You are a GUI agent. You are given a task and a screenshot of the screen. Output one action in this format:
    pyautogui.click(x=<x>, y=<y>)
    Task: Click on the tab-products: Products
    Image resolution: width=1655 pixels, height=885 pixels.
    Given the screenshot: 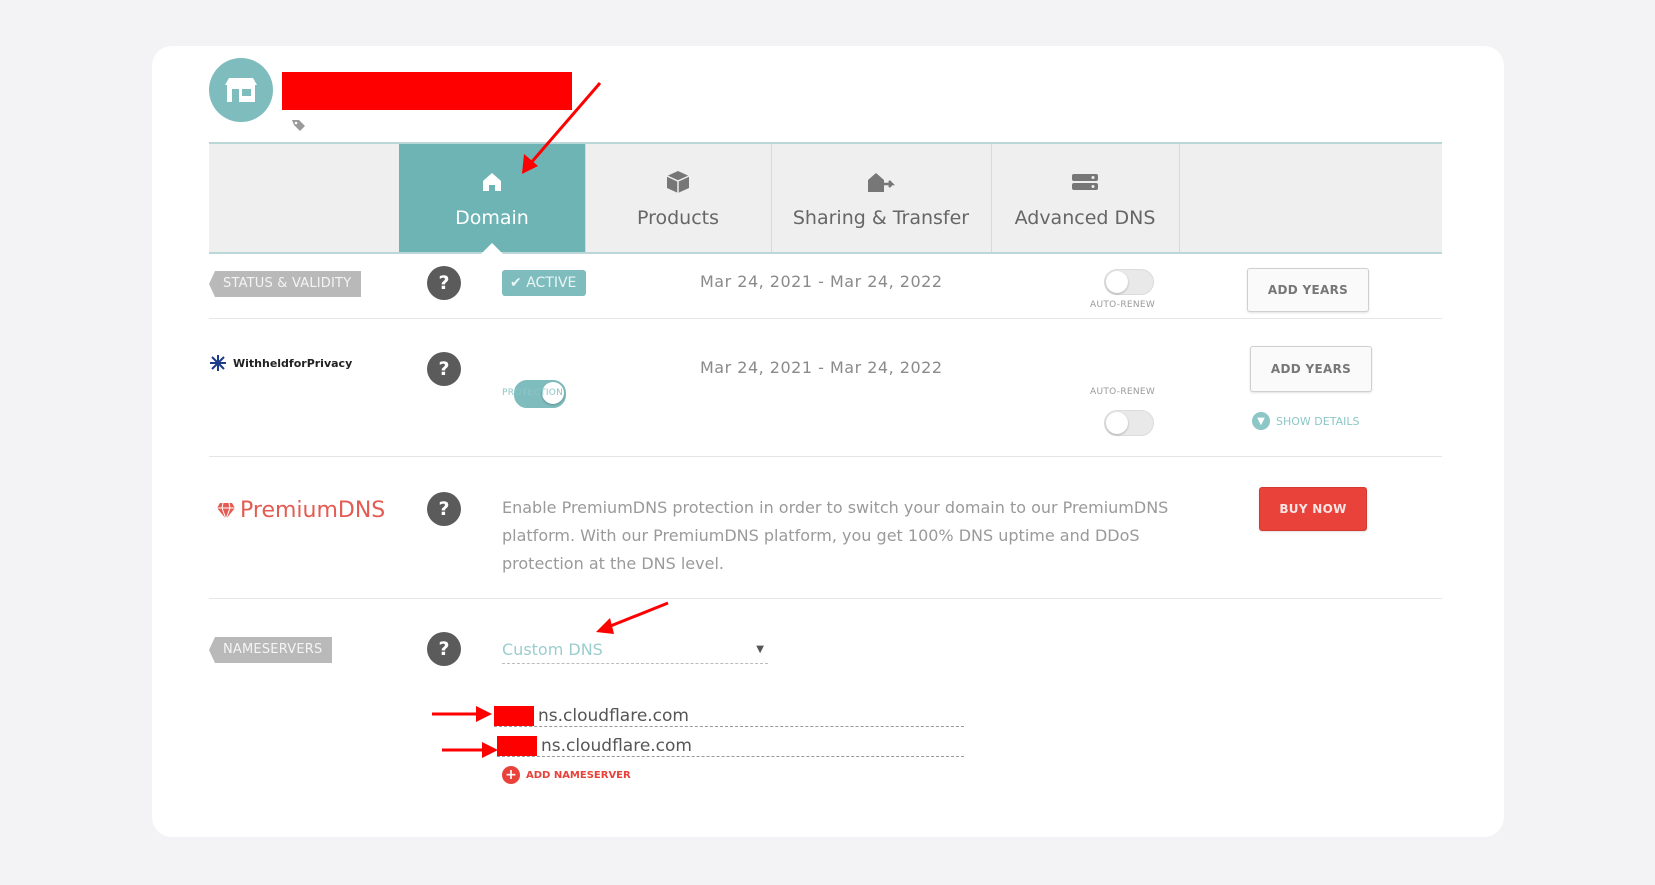 What is the action you would take?
    pyautogui.click(x=678, y=198)
    